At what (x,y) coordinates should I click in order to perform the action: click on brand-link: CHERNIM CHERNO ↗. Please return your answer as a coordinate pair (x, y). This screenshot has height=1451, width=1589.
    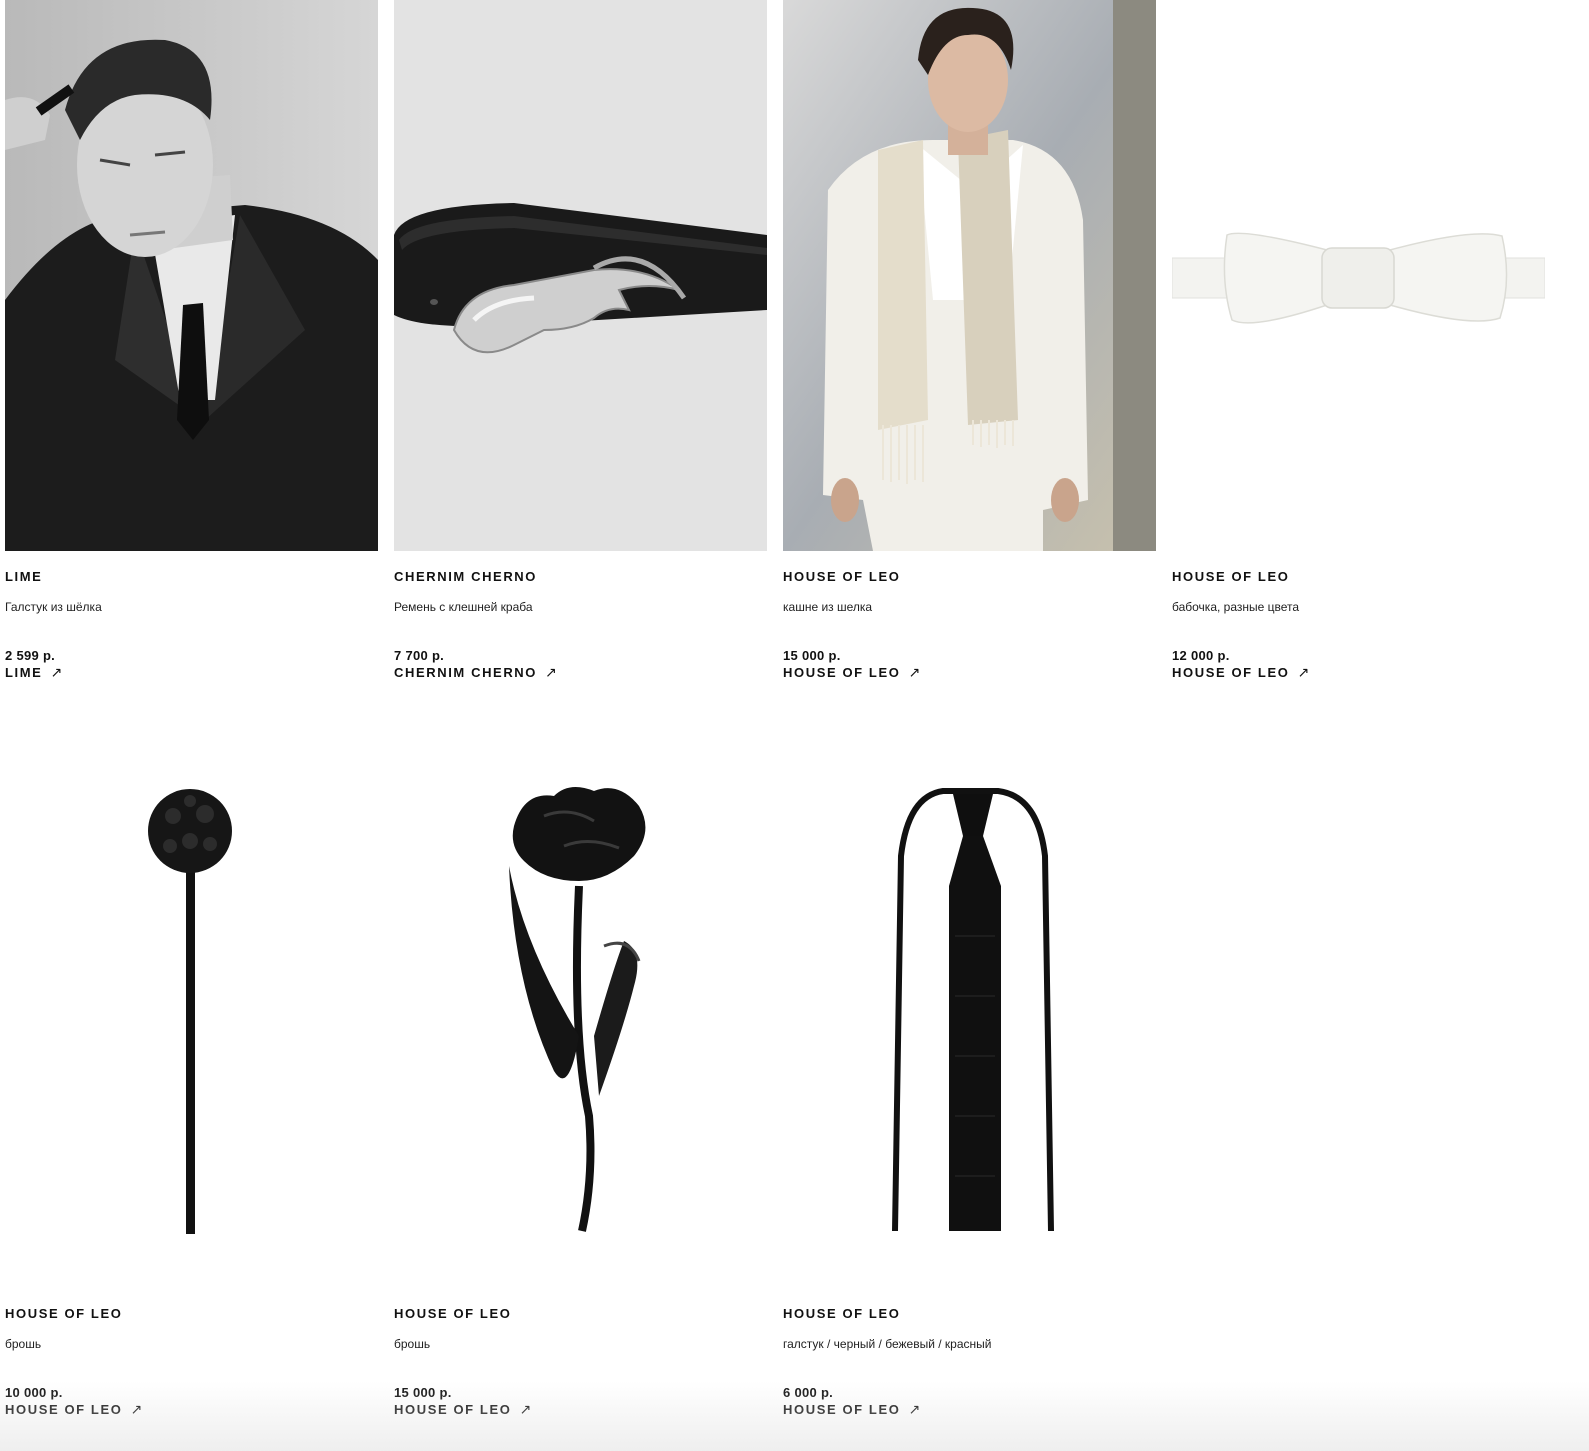
    Looking at the image, I should click on (475, 672).